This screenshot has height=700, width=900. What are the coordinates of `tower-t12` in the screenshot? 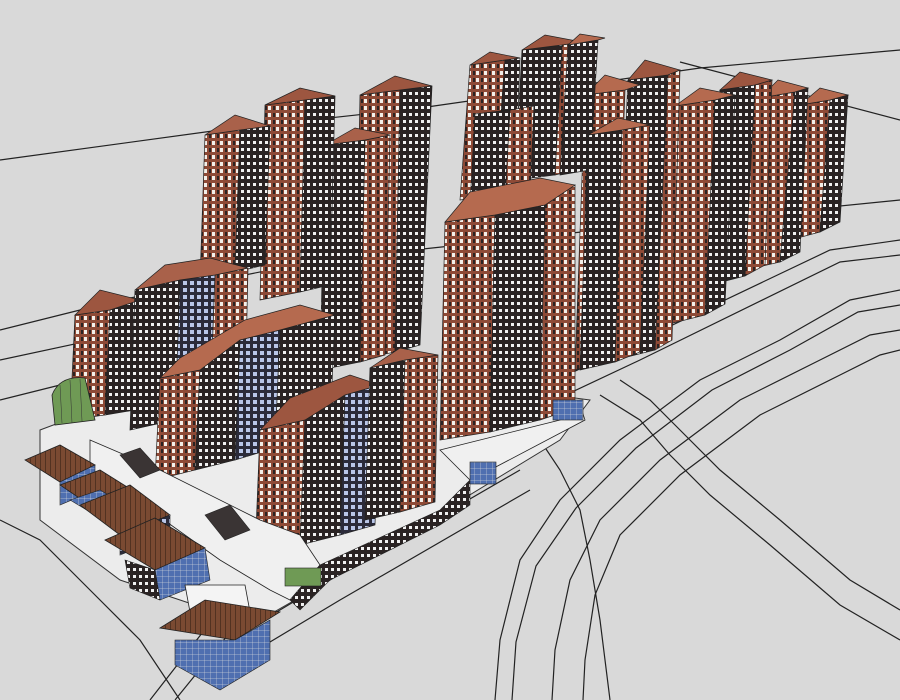 It's located at (615, 244).